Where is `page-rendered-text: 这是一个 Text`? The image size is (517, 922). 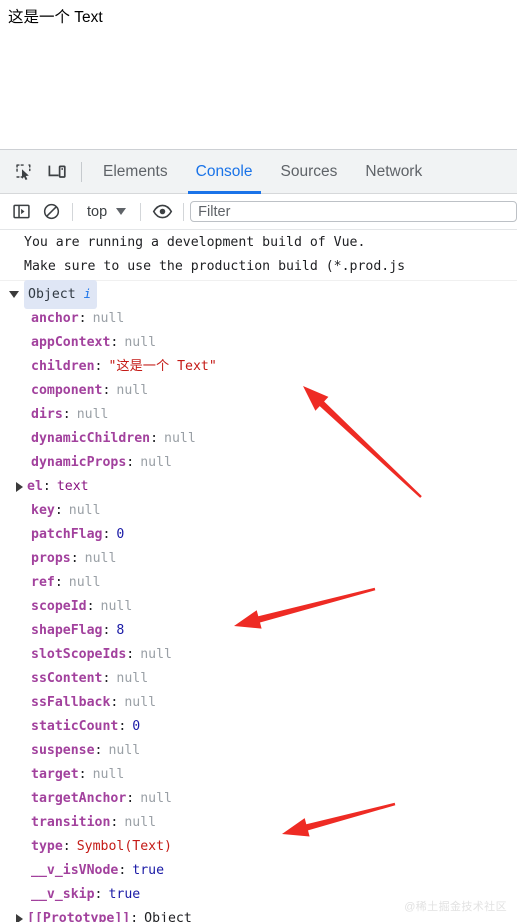
page-rendered-text: 这是一个 Text is located at coordinates (55, 17).